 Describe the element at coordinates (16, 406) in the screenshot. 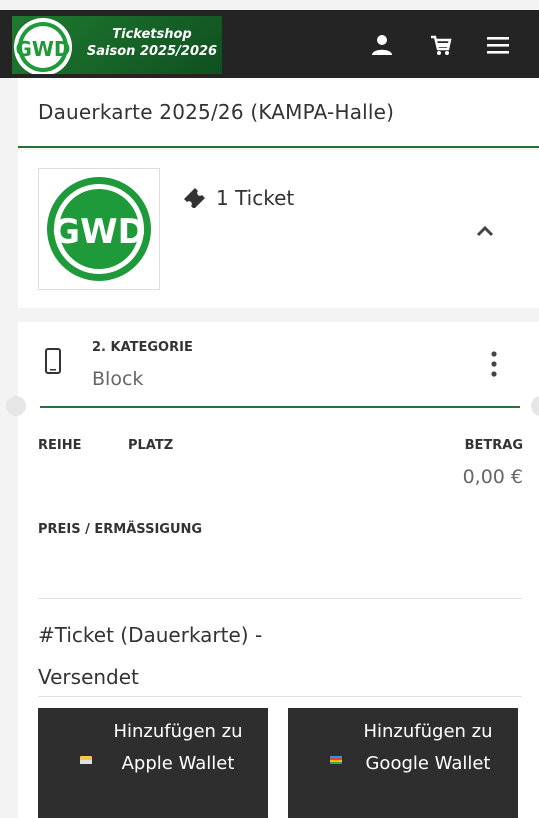

I see `ticket-notch-left` at that location.